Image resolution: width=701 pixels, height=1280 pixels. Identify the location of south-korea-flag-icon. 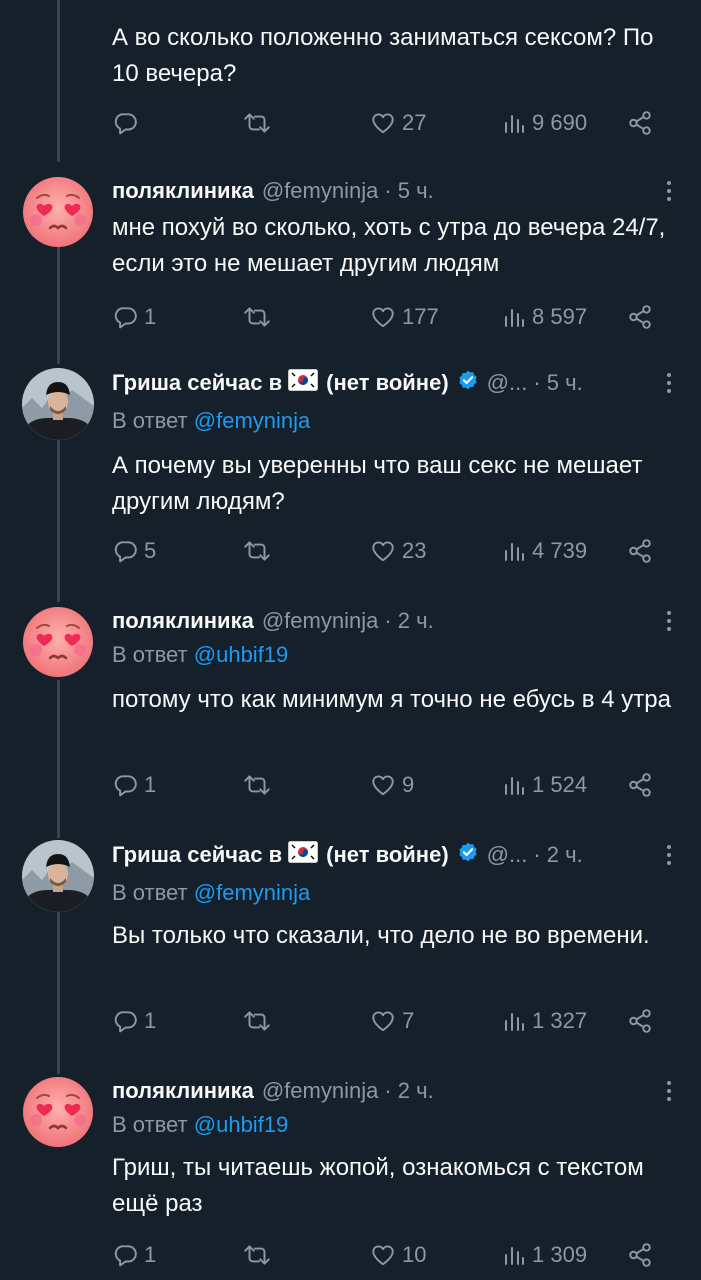
(303, 855).